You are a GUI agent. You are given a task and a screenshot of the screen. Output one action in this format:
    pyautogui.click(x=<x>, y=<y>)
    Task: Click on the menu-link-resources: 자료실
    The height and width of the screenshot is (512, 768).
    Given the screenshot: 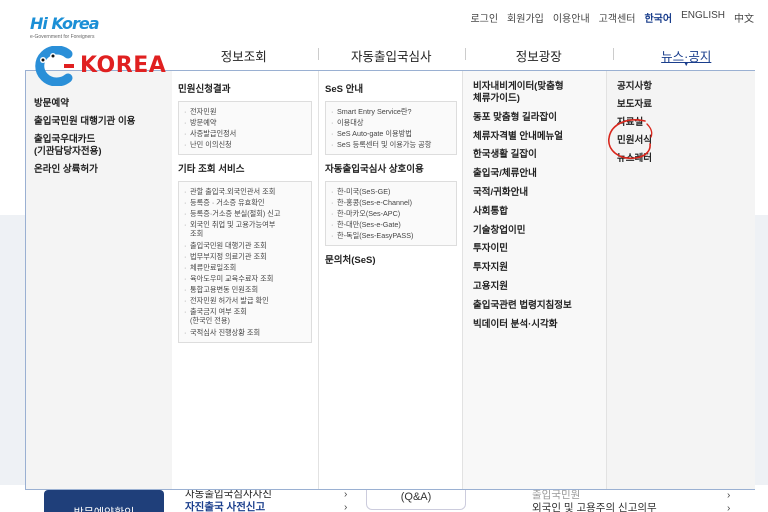 What is the action you would take?
    pyautogui.click(x=634, y=123)
    